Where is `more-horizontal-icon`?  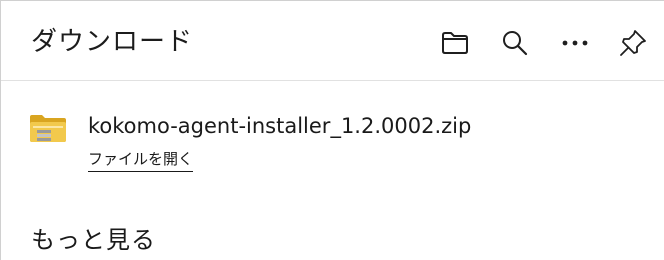 more-horizontal-icon is located at coordinates (575, 43).